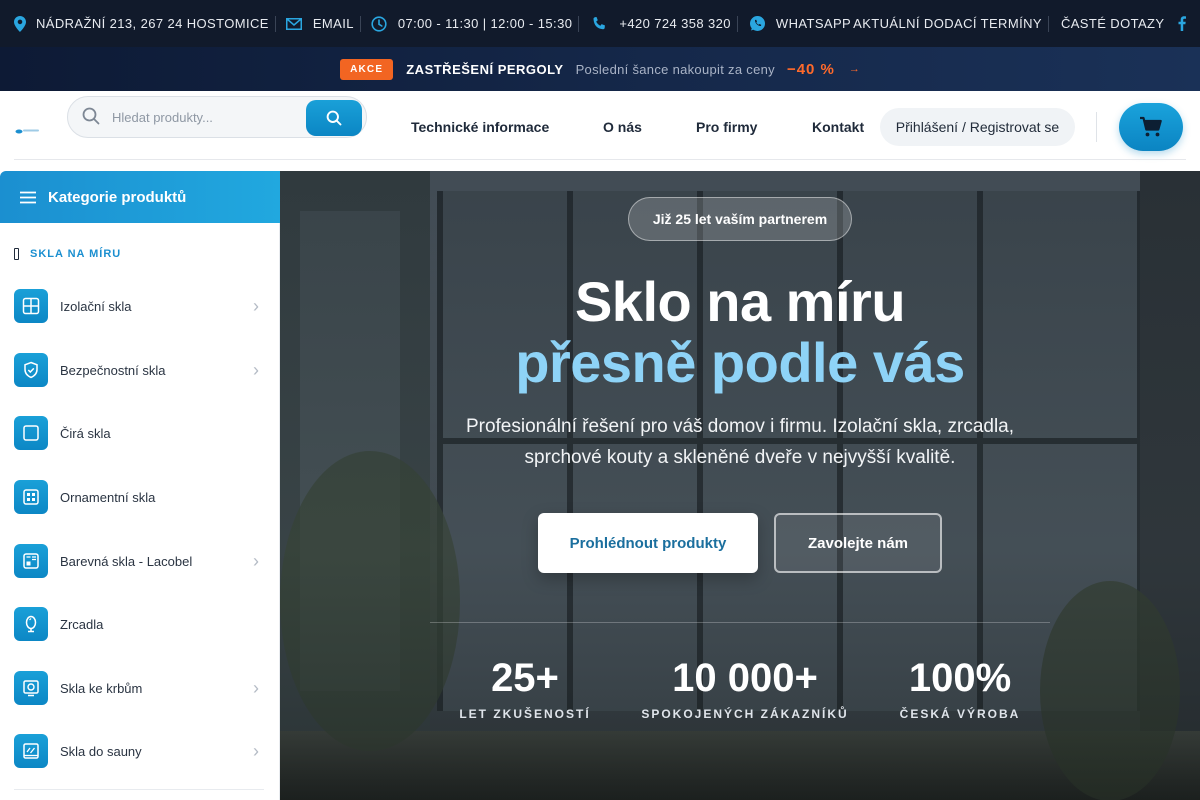 This screenshot has width=1200, height=800. I want to click on call-us-button: Zavolejte nám, so click(858, 543).